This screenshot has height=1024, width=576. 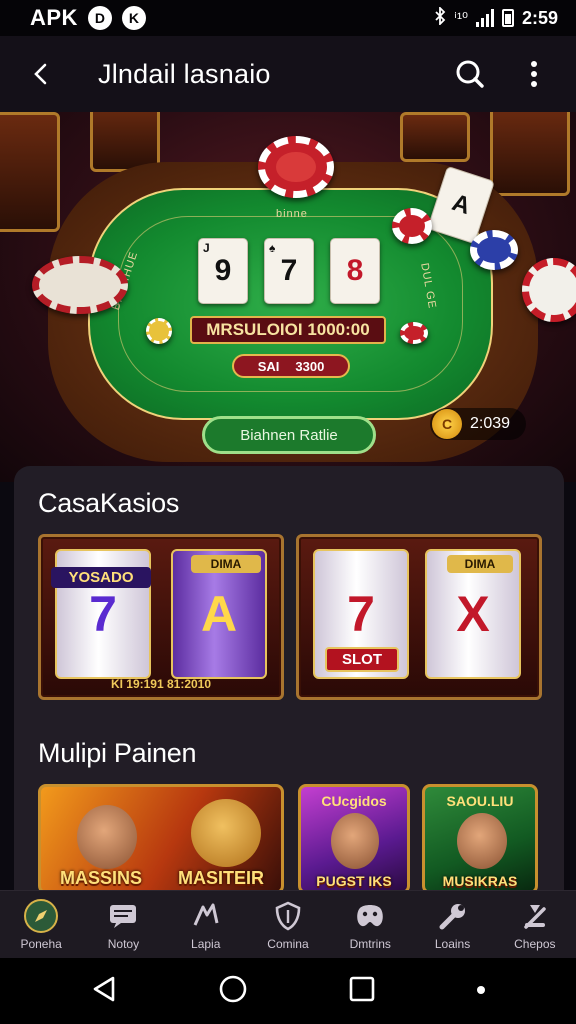 I want to click on nav-label: Loains, so click(x=452, y=943).